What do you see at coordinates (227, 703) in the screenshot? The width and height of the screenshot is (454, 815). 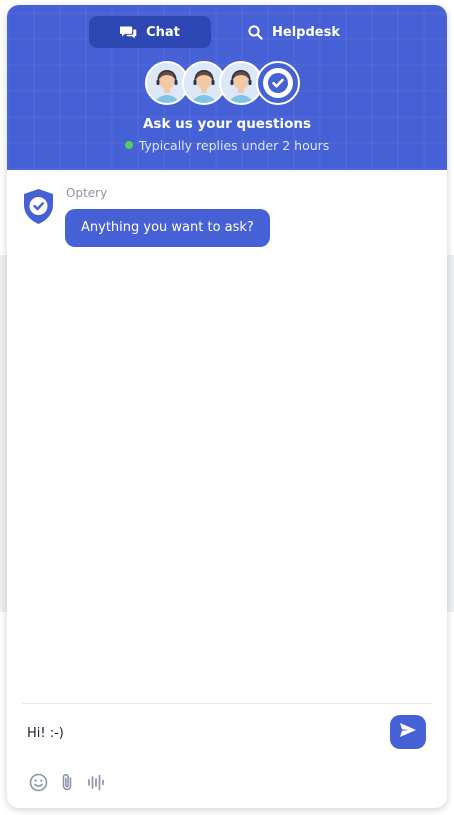 I see `composer-divider` at bounding box center [227, 703].